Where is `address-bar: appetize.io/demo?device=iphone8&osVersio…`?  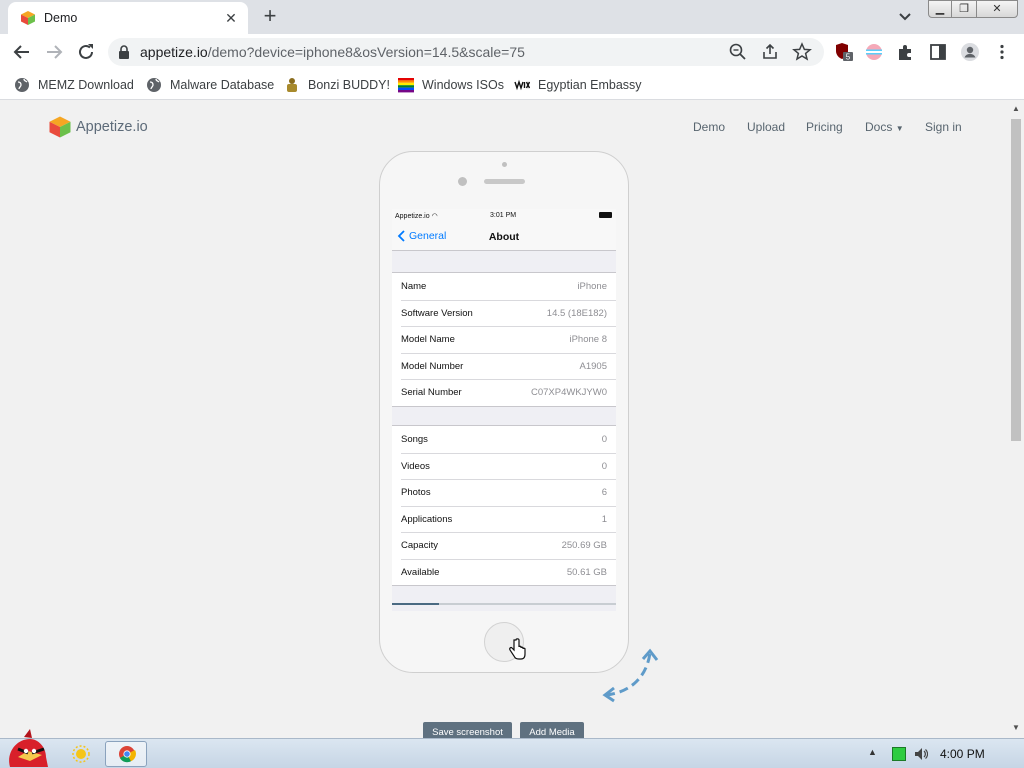
address-bar: appetize.io/demo?device=iphone8&osVersio… is located at coordinates (466, 52).